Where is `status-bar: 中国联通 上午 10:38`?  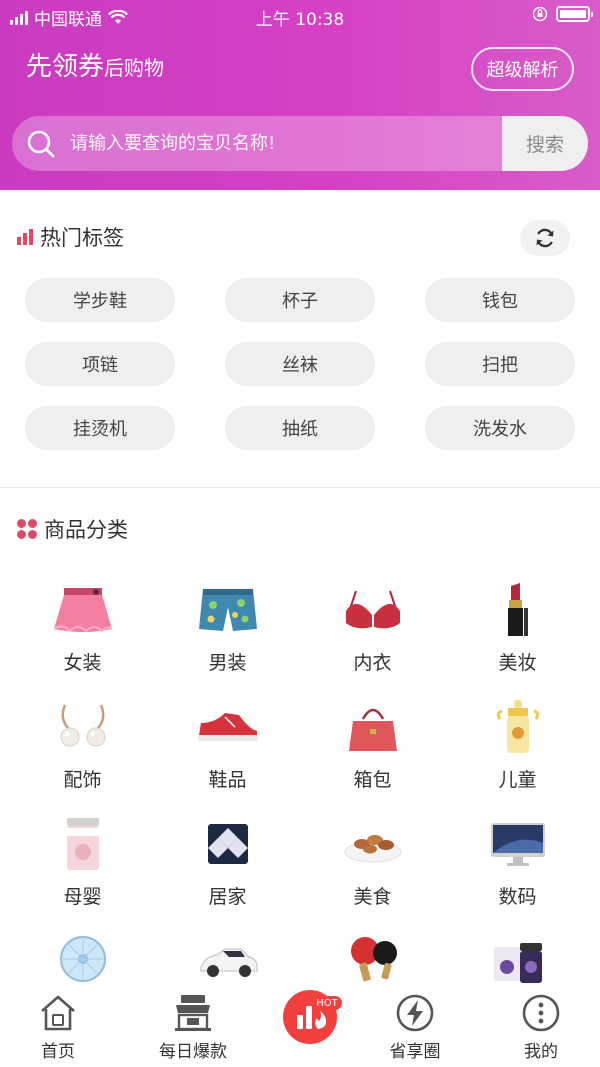
status-bar: 中国联通 上午 10:38 is located at coordinates (300, 16).